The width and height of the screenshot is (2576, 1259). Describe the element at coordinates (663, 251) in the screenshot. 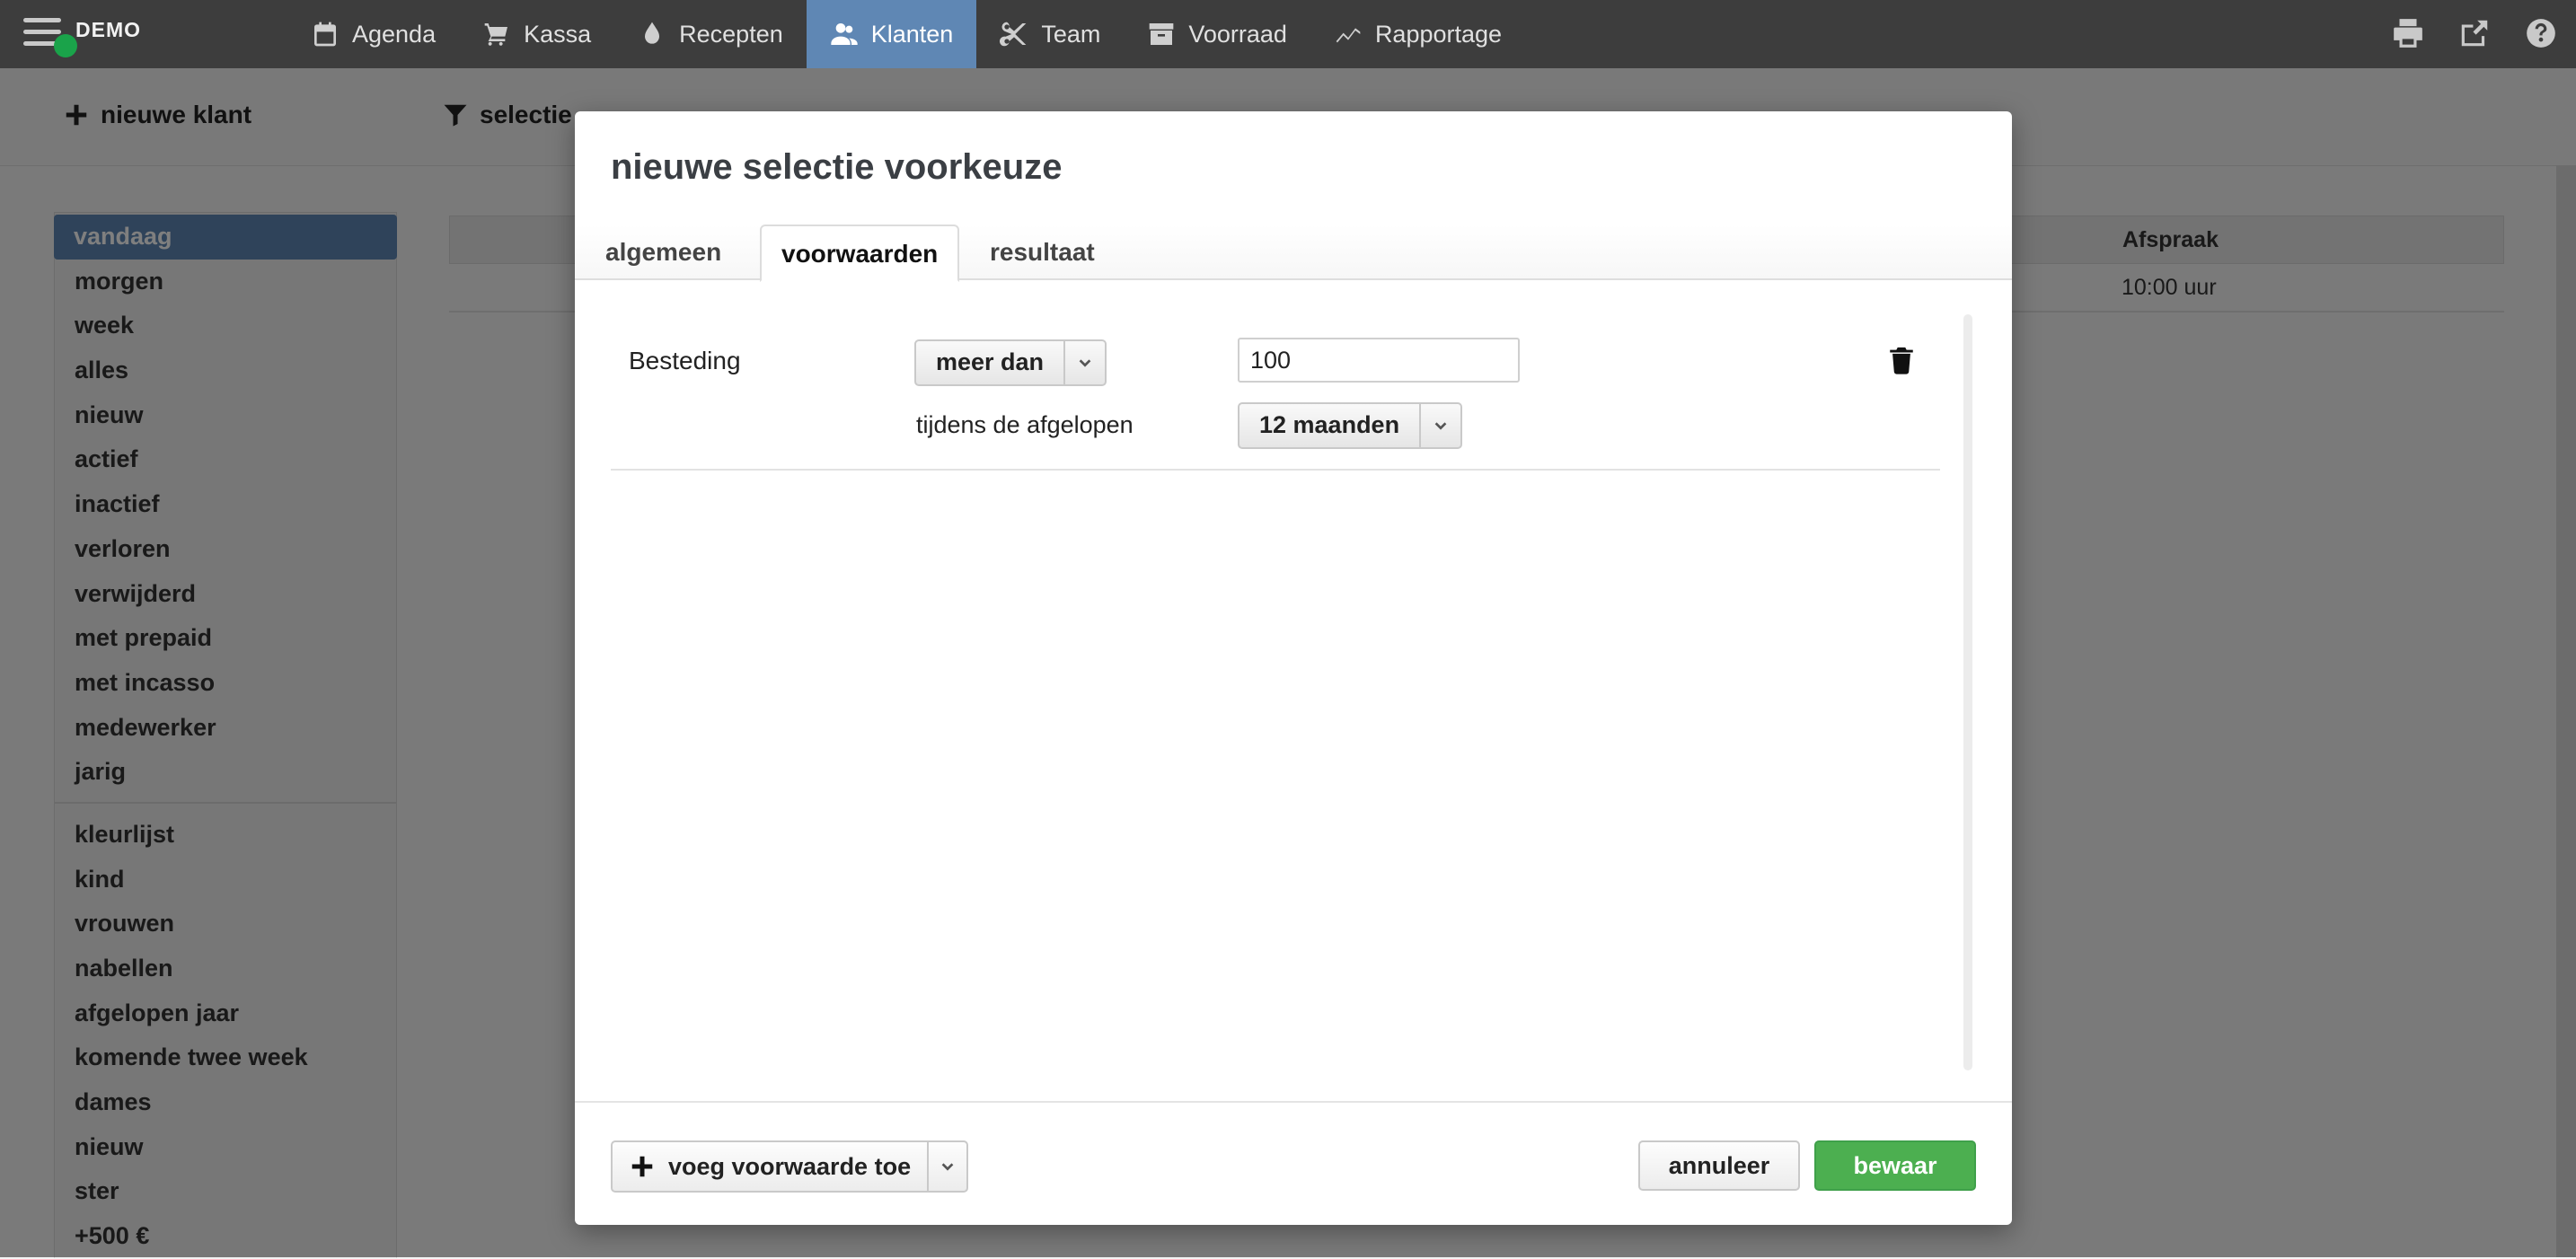

I see `tab-algemeen: algemeen` at that location.